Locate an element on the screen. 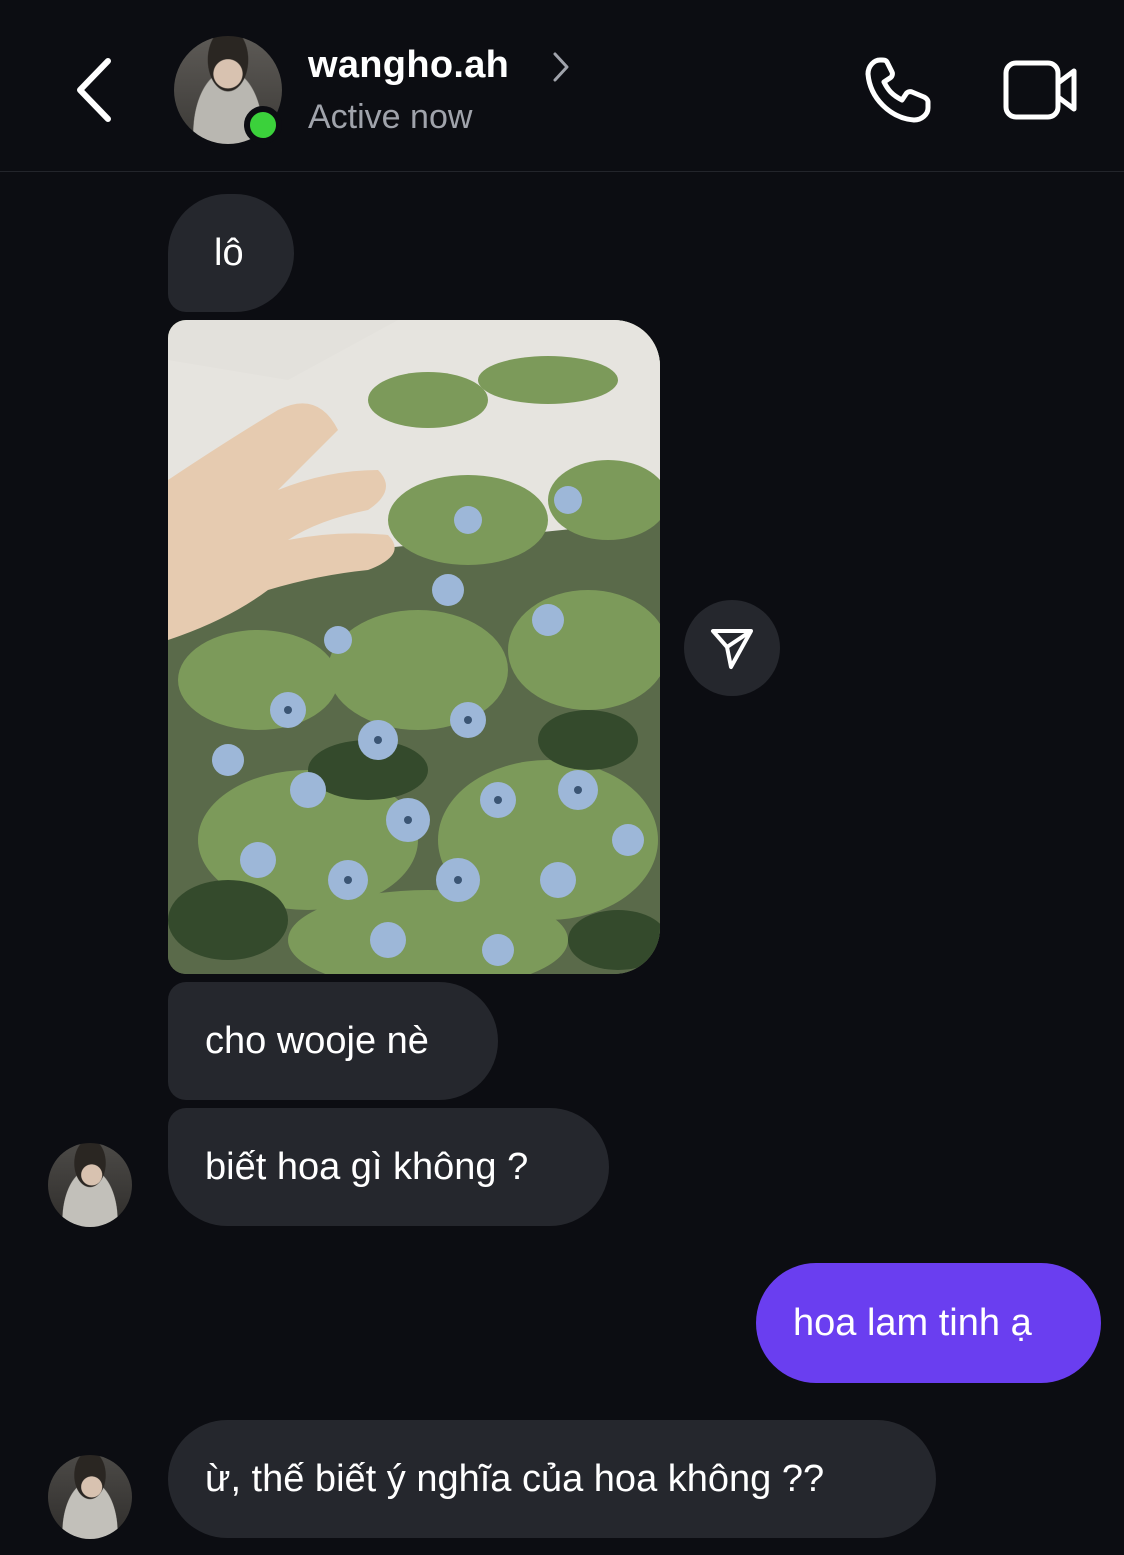 The image size is (1124, 1555). message-text: cho wooje nè is located at coordinates (317, 1040).